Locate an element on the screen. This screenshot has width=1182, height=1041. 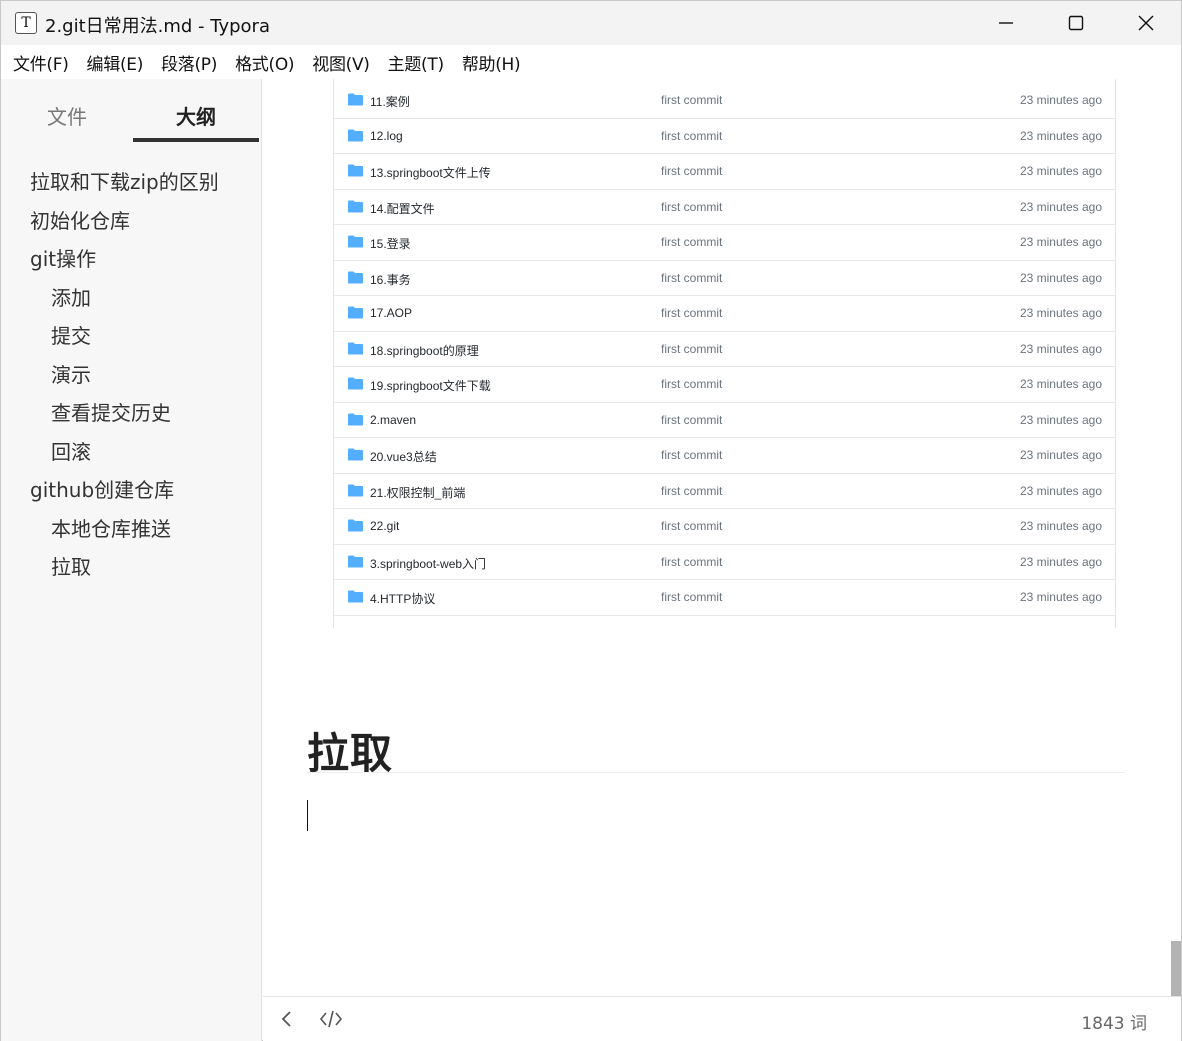
outline-item: 回滚 is located at coordinates (131, 452).